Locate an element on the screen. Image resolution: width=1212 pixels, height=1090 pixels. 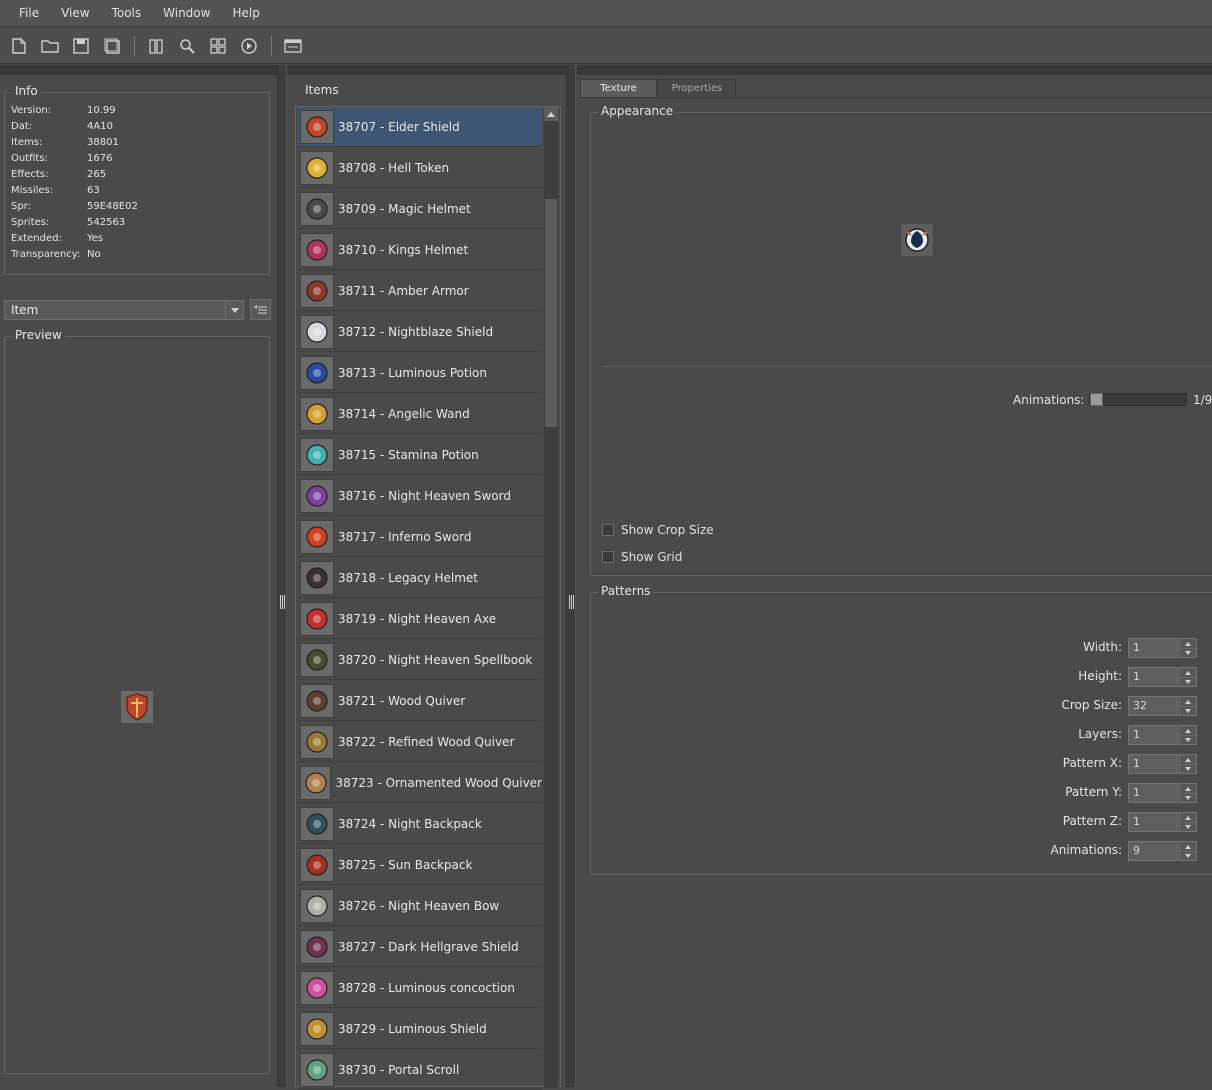
item-label: 38729 - Luminous Shield is located at coordinates (412, 1028).